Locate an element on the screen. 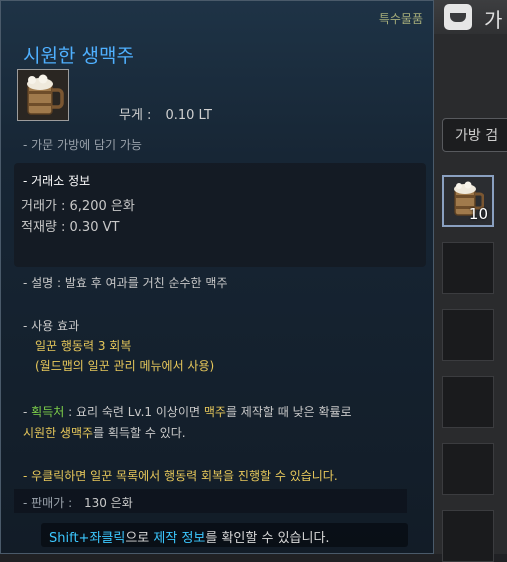  sell-price: - 판매가 : 130 은화 is located at coordinates (78, 502).